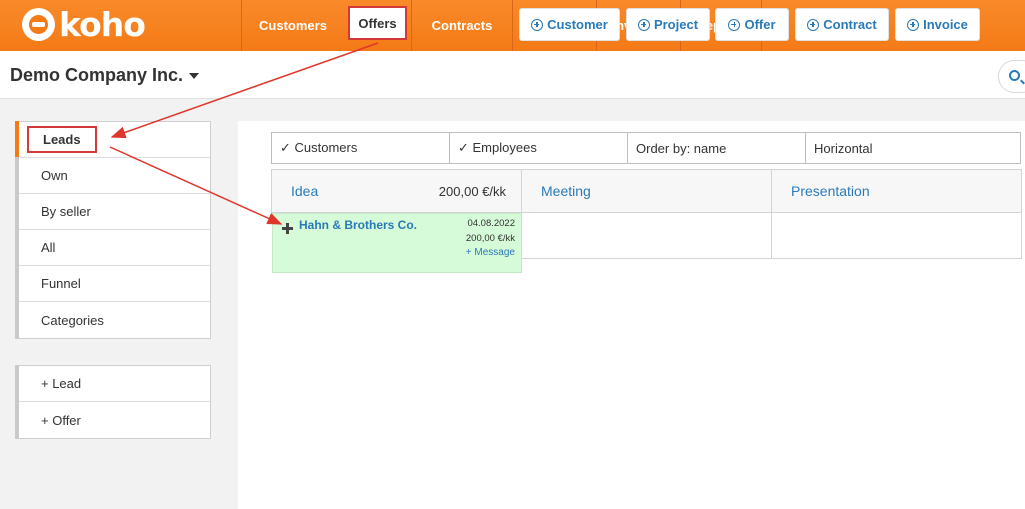 The height and width of the screenshot is (509, 1025). I want to click on column-body-meeting, so click(646, 236).